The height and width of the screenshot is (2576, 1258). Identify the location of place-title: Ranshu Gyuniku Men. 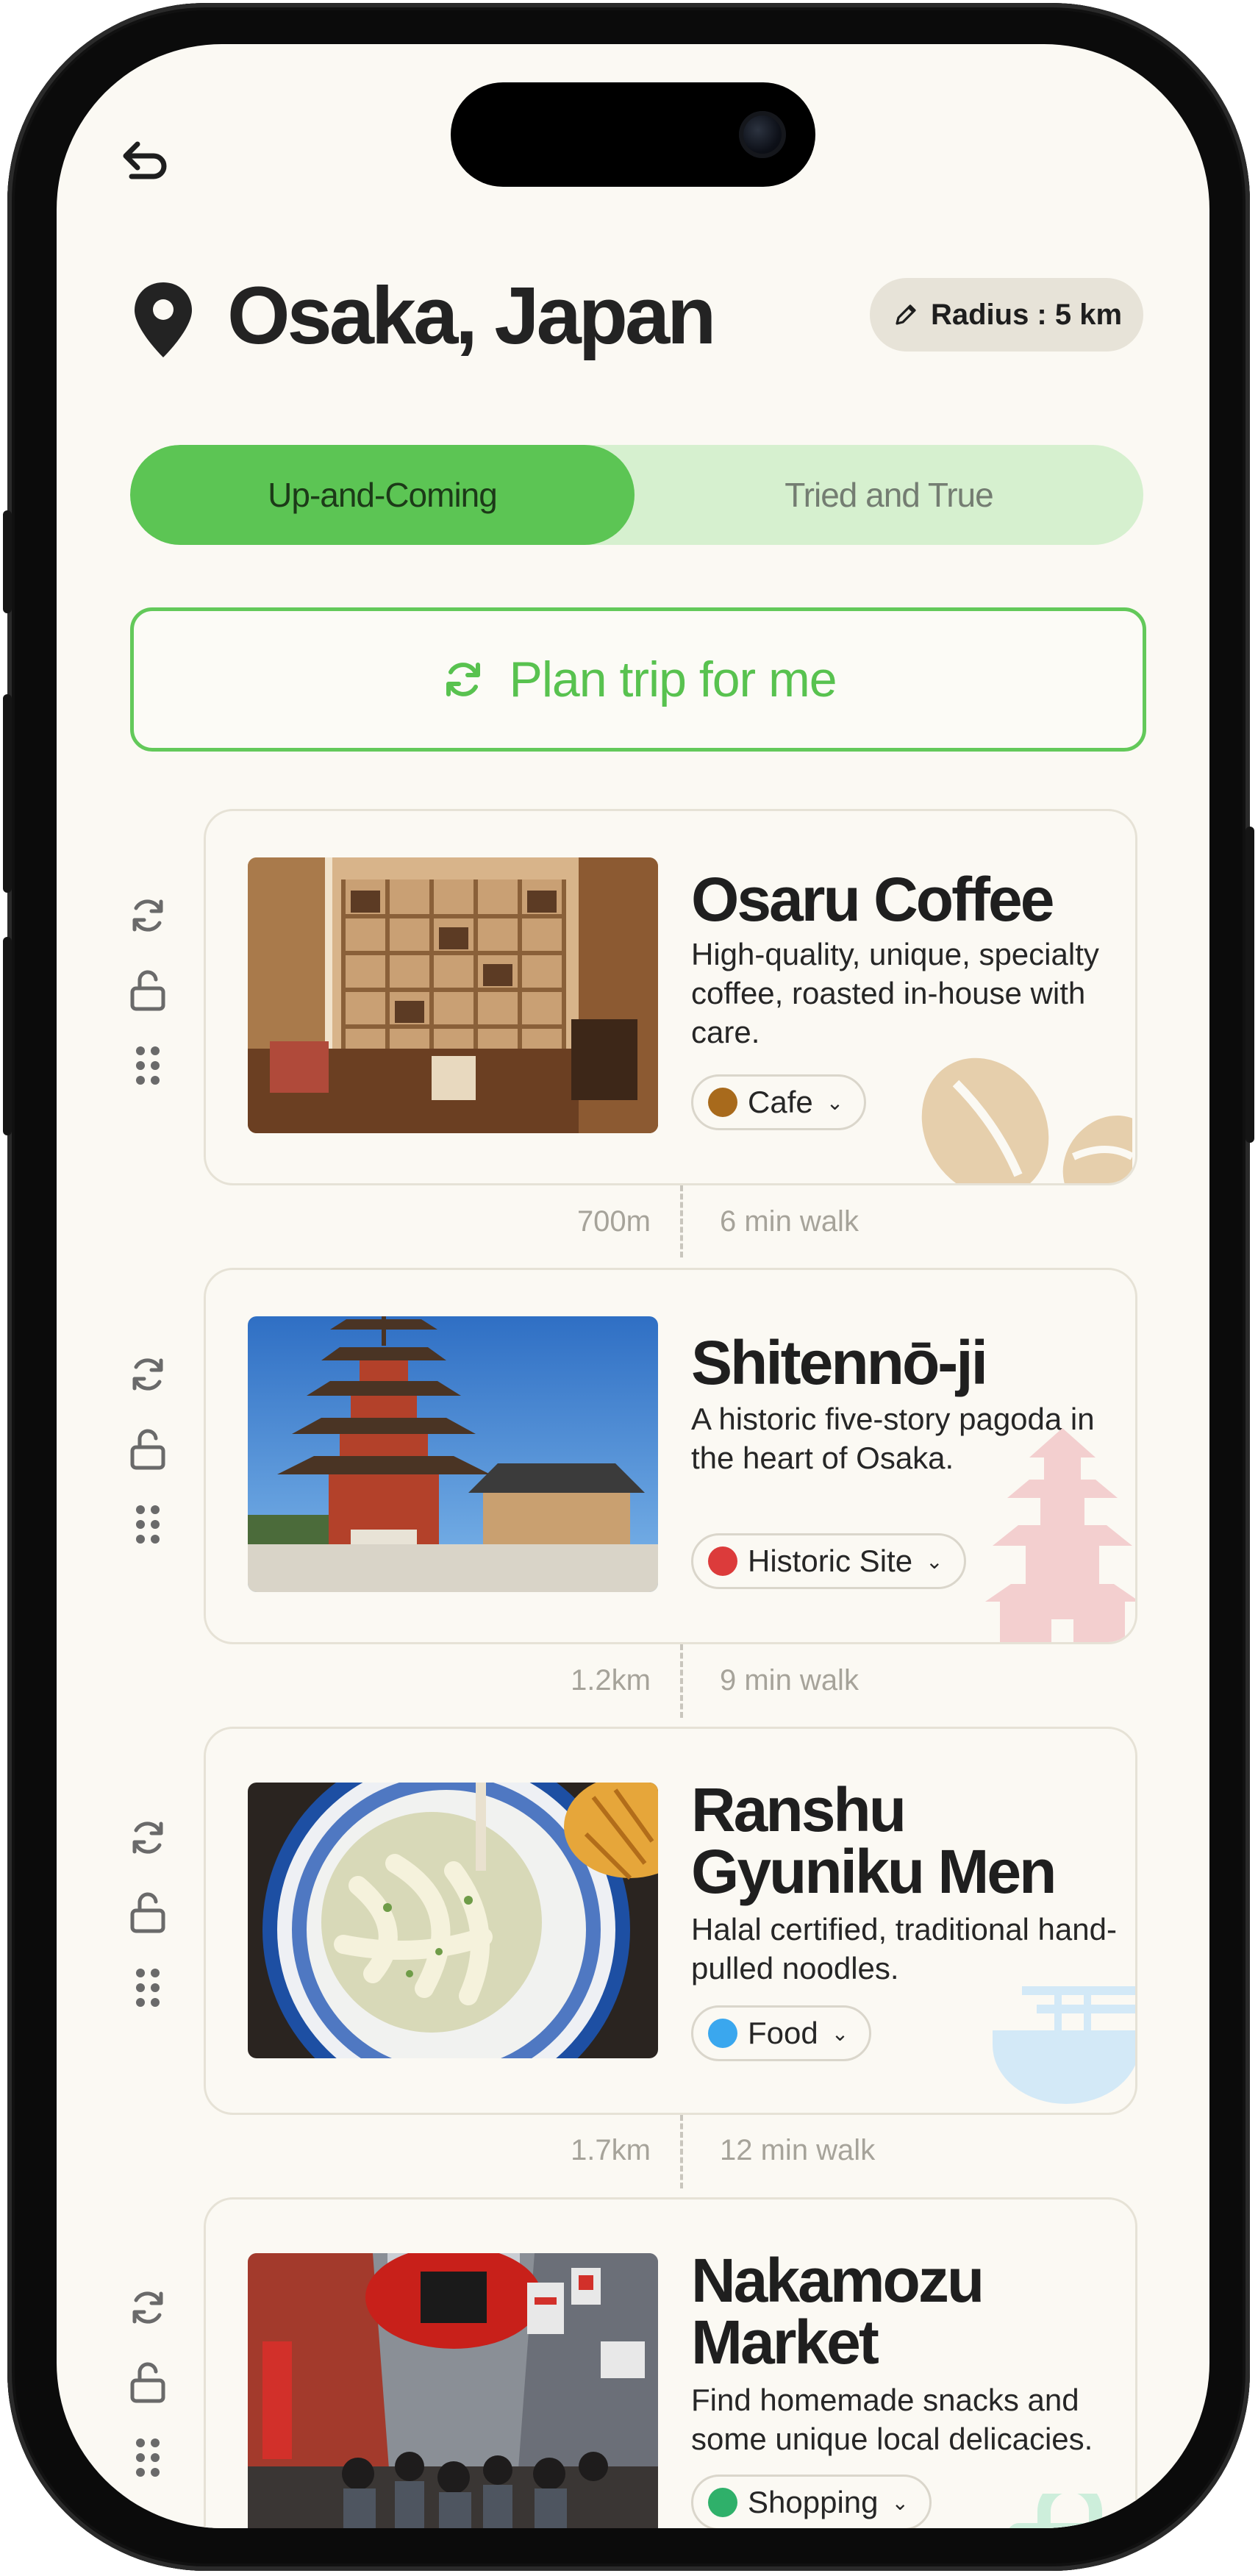
(874, 1840).